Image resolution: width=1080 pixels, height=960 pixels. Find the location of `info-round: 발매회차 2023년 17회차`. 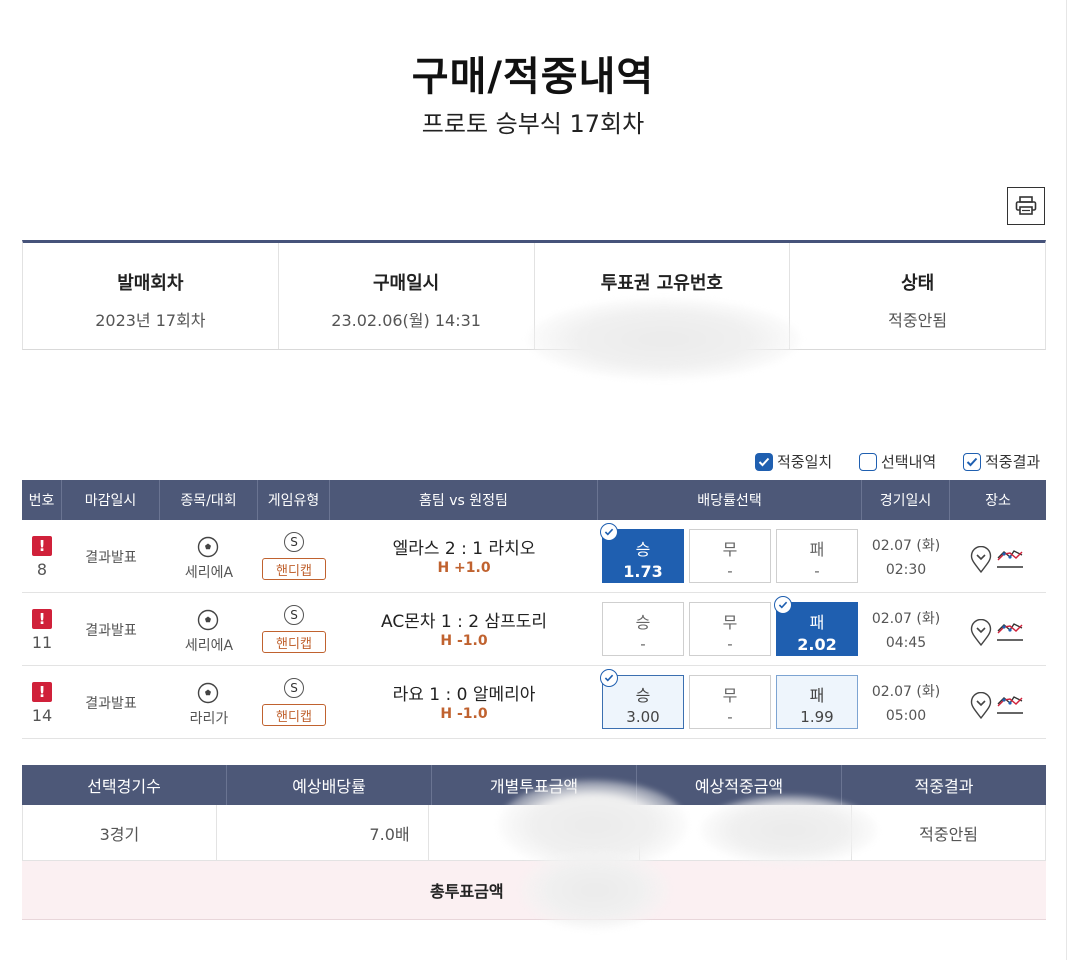

info-round: 발매회차 2023년 17회차 is located at coordinates (151, 296).